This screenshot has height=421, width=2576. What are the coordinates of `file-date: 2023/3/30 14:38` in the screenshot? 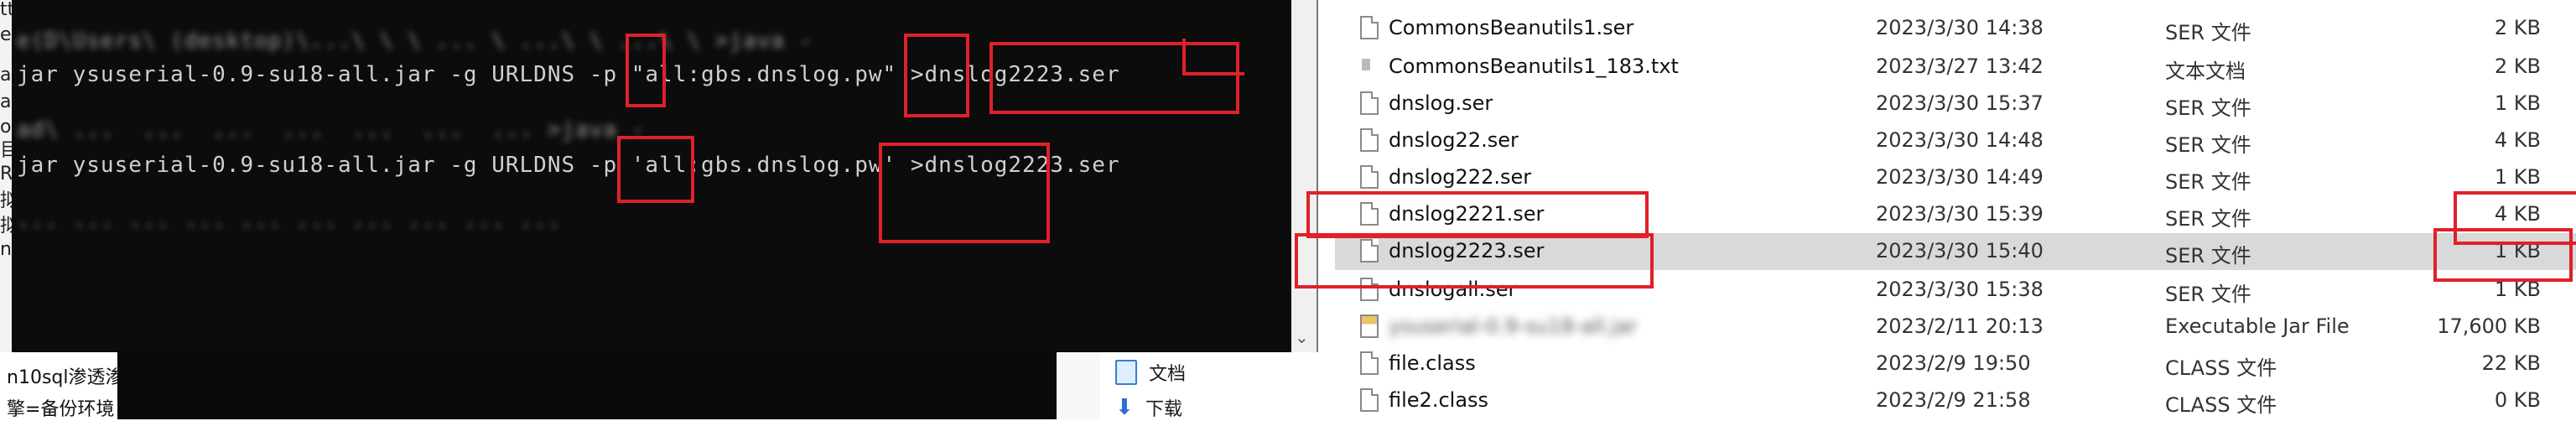 It's located at (1960, 28).